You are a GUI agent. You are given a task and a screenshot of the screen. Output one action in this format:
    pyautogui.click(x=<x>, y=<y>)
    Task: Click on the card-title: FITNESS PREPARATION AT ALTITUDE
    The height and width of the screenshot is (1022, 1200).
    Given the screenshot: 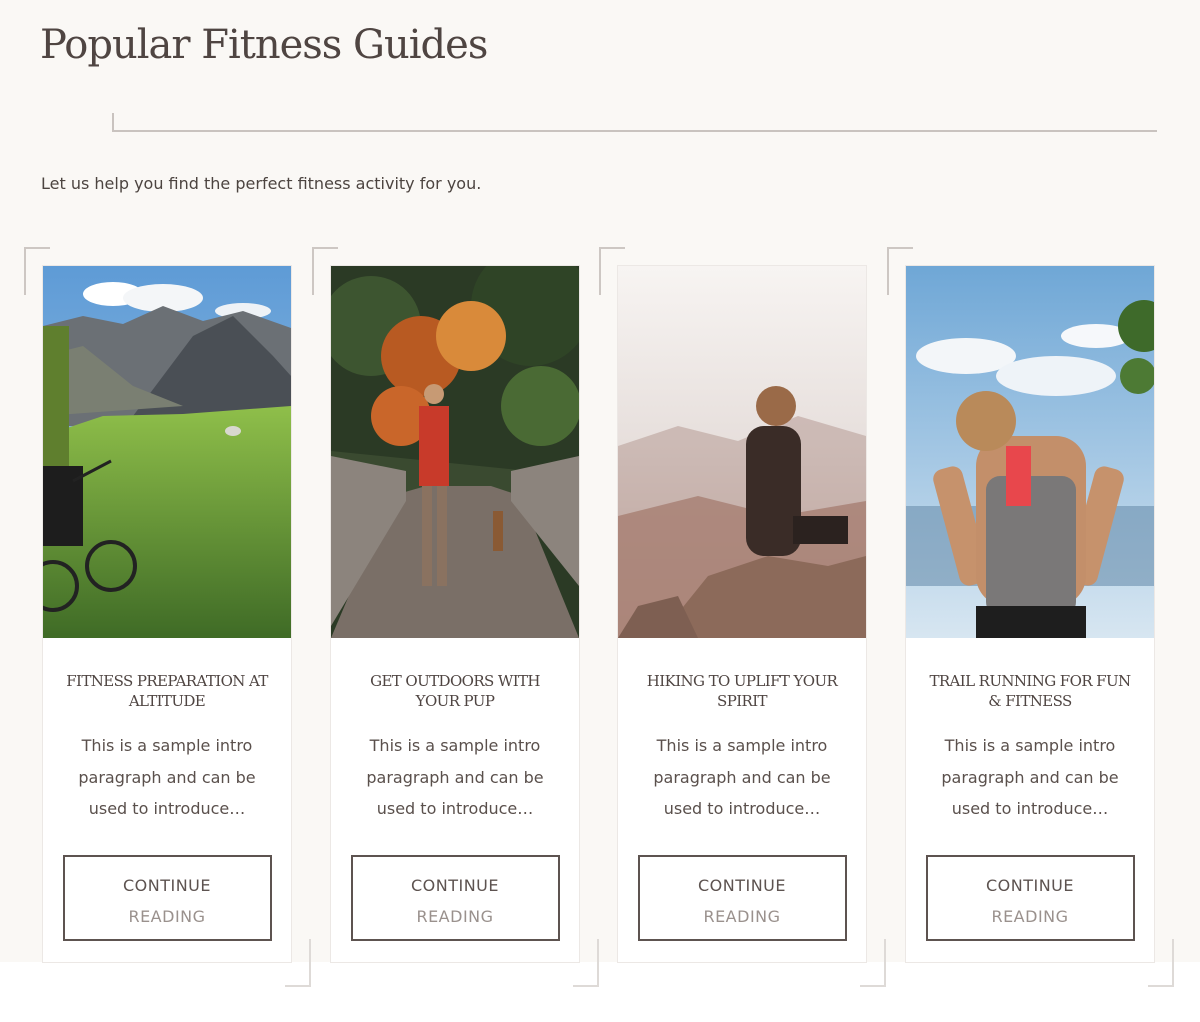 What is the action you would take?
    pyautogui.click(x=167, y=691)
    